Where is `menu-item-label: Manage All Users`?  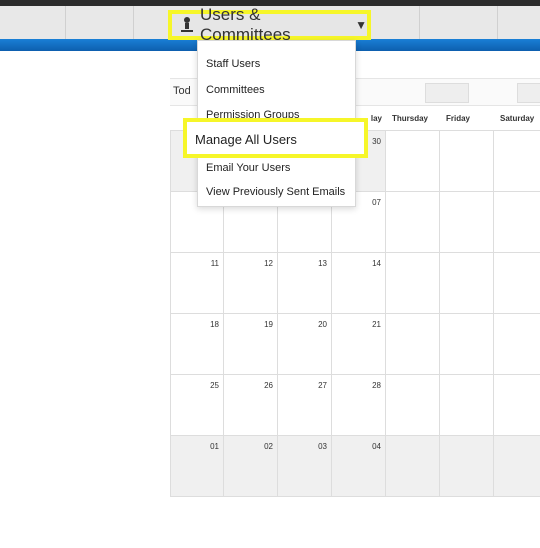
menu-item-label: Manage All Users is located at coordinates (246, 139).